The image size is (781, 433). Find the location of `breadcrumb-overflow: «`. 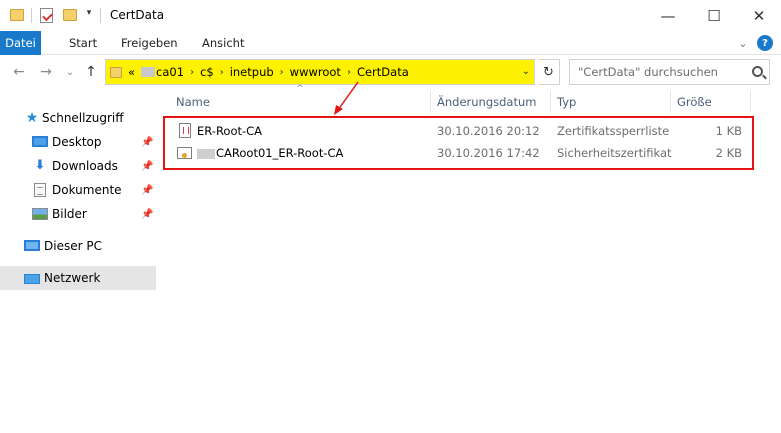

breadcrumb-overflow: « is located at coordinates (131, 72).